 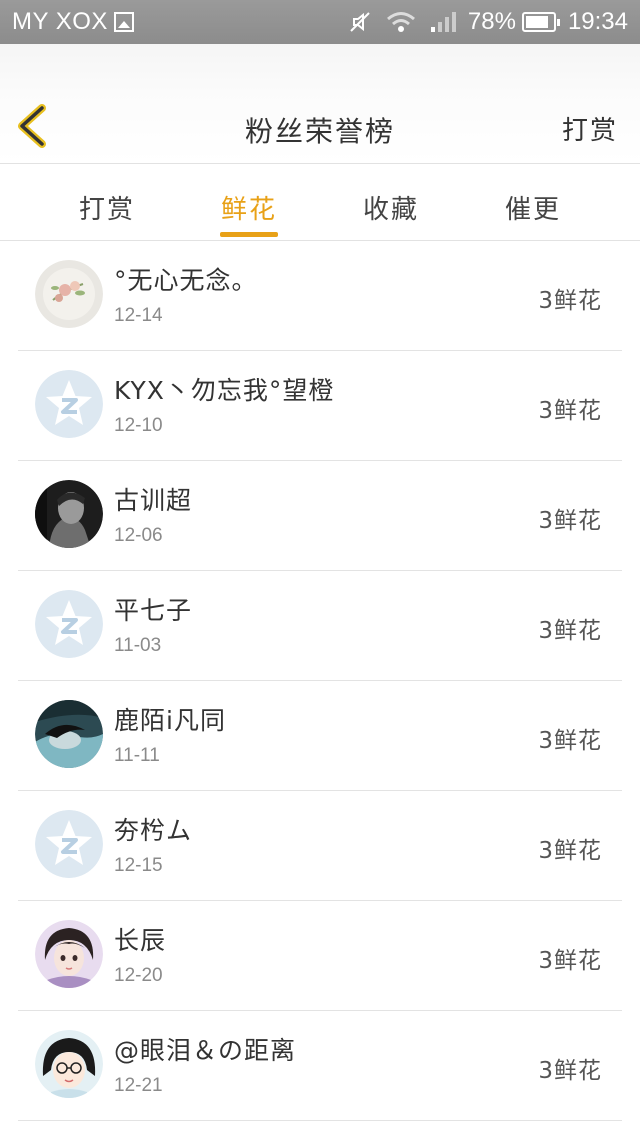 I want to click on tab-reward: 打赏, so click(x=107, y=207).